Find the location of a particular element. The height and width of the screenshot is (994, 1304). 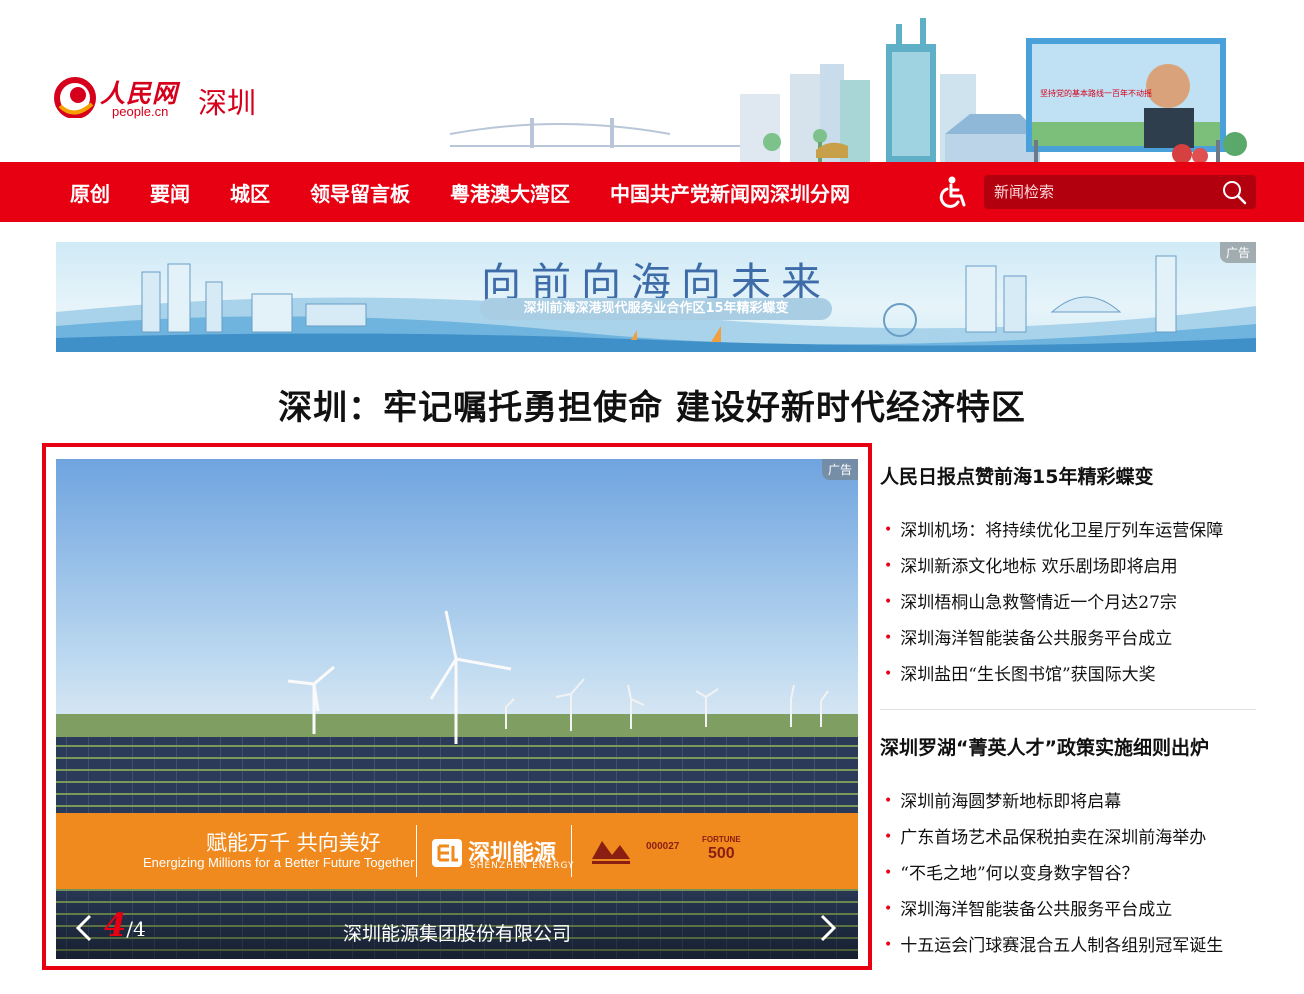

news-item: • 深圳新添文化地标 欢乐剧场即将启用 is located at coordinates (1031, 564).